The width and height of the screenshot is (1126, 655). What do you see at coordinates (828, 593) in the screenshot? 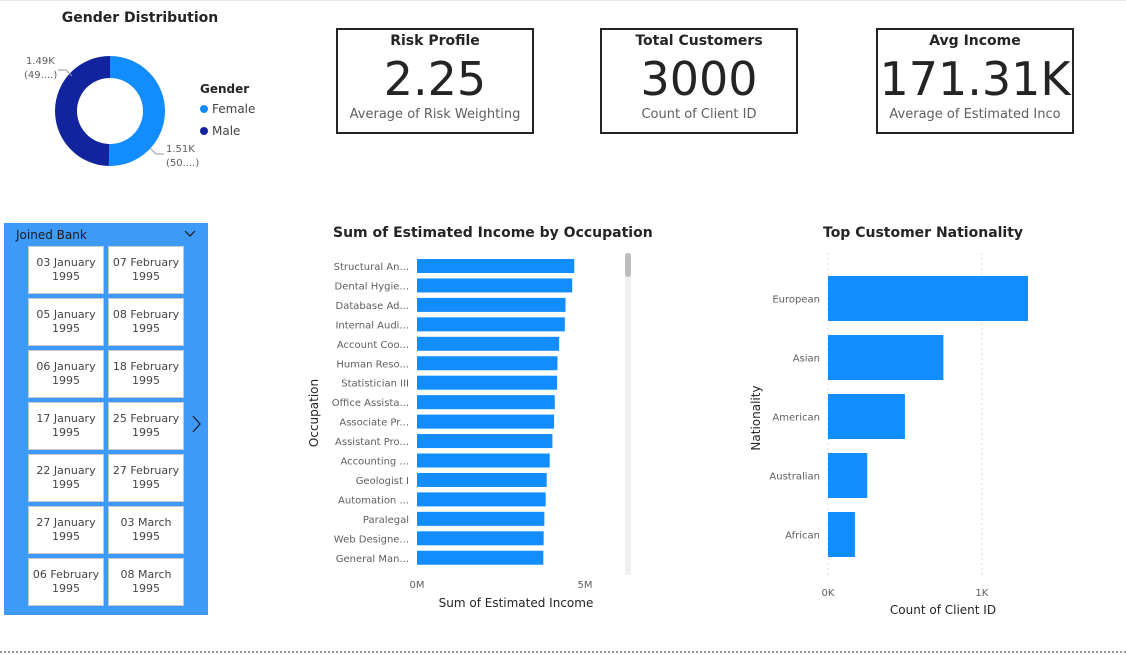
I see `nationality-x-tick: 0K` at bounding box center [828, 593].